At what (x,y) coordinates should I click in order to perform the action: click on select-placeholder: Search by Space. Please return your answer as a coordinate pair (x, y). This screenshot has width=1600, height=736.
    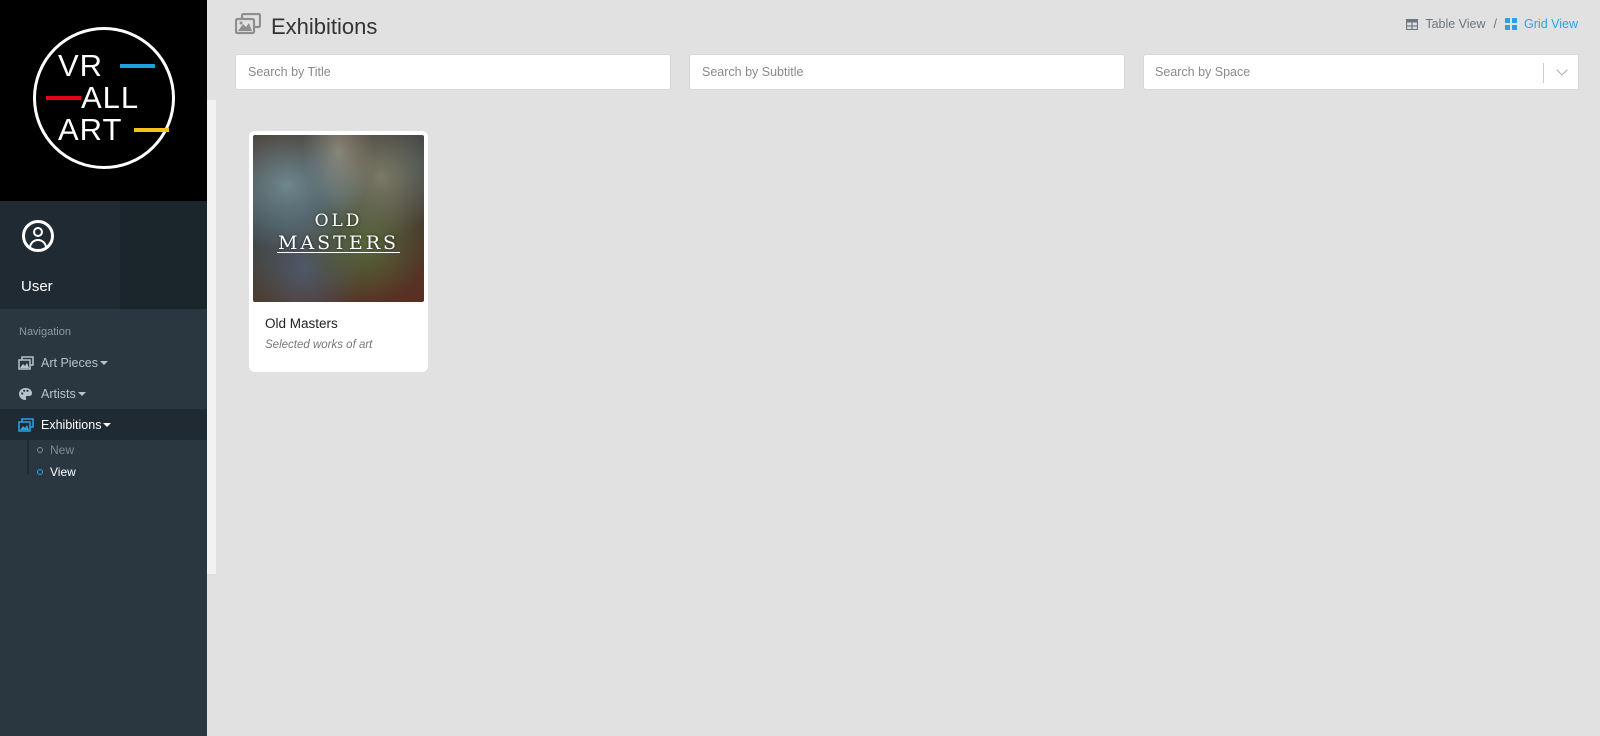
    Looking at the image, I should click on (1203, 72).